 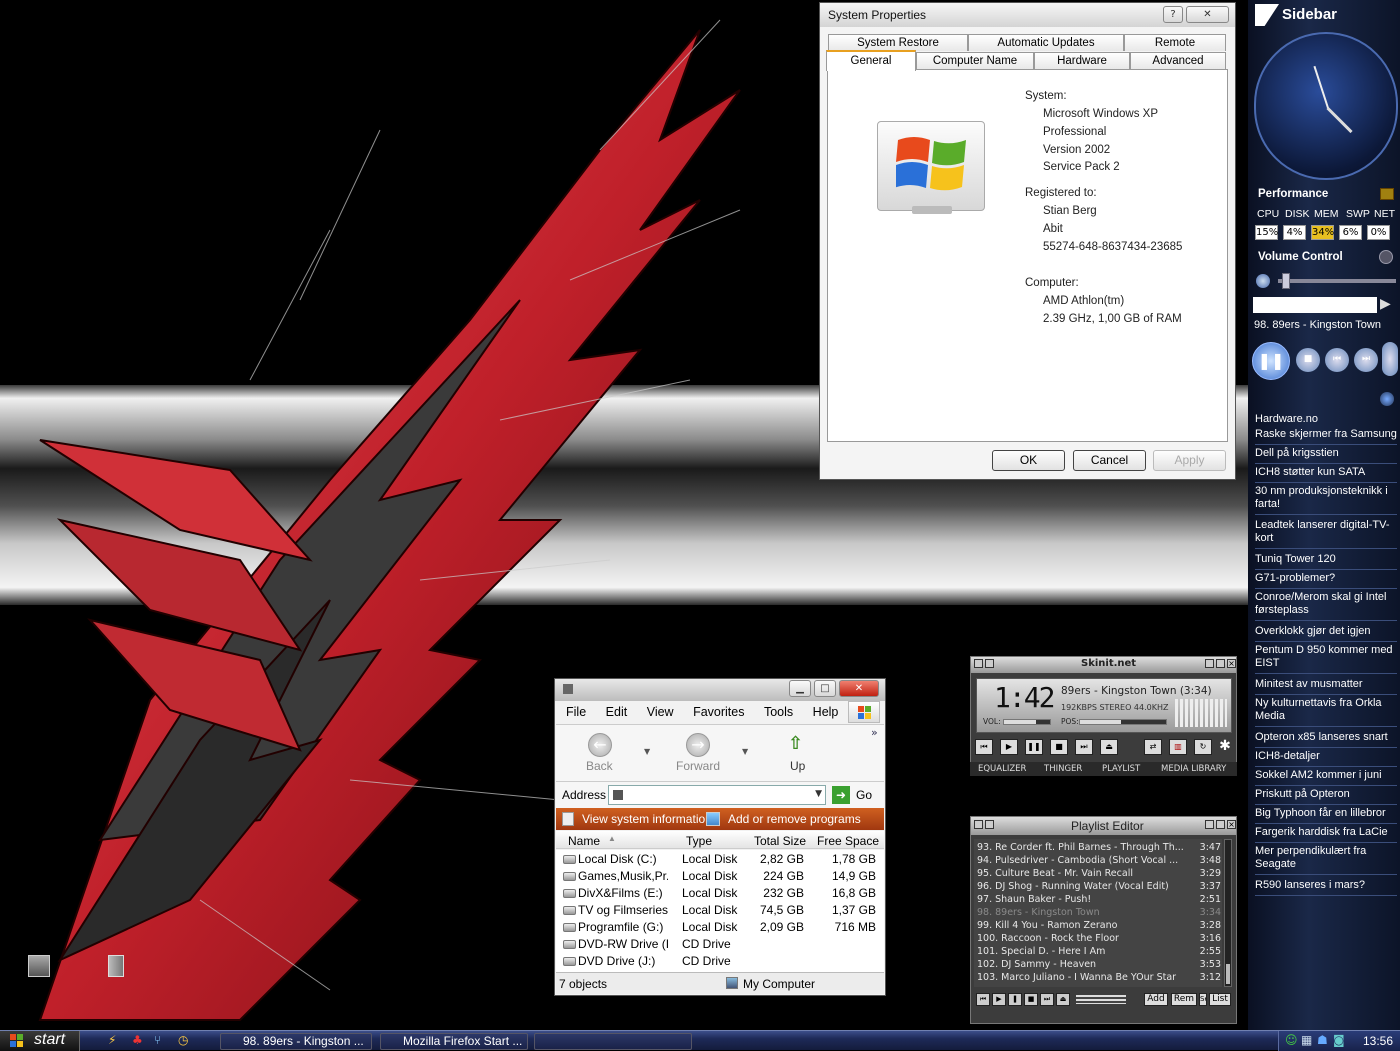 I want to click on tab-computer-name: Computer Name, so click(x=975, y=60).